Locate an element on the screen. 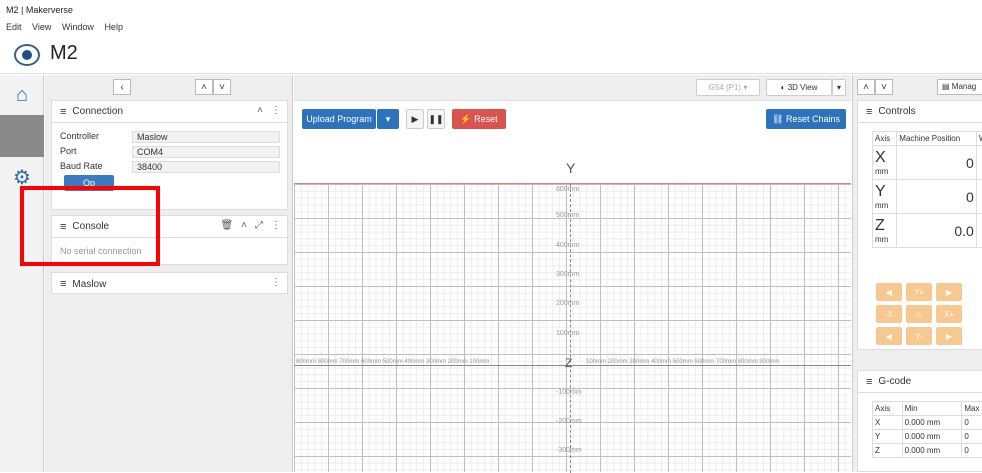 The height and width of the screenshot is (473, 982). work-position-header: W is located at coordinates (978, 138).